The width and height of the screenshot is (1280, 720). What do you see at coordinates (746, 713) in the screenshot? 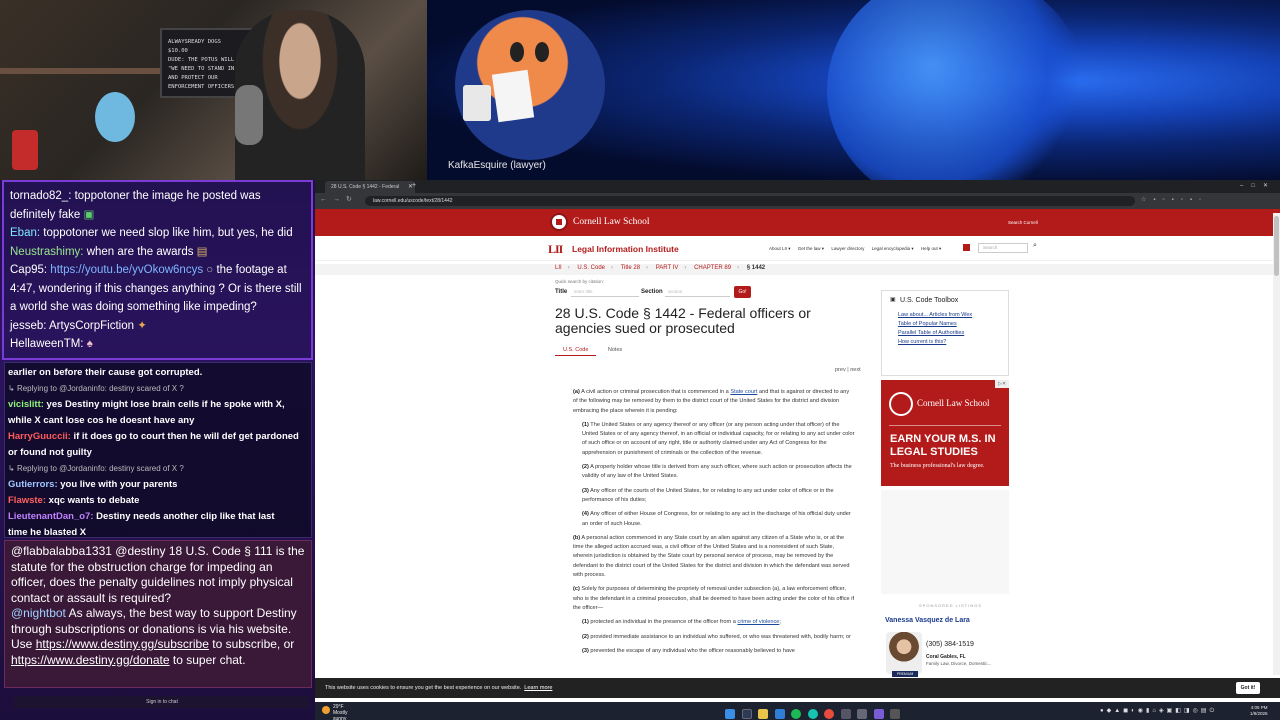
I see `search-icon` at bounding box center [746, 713].